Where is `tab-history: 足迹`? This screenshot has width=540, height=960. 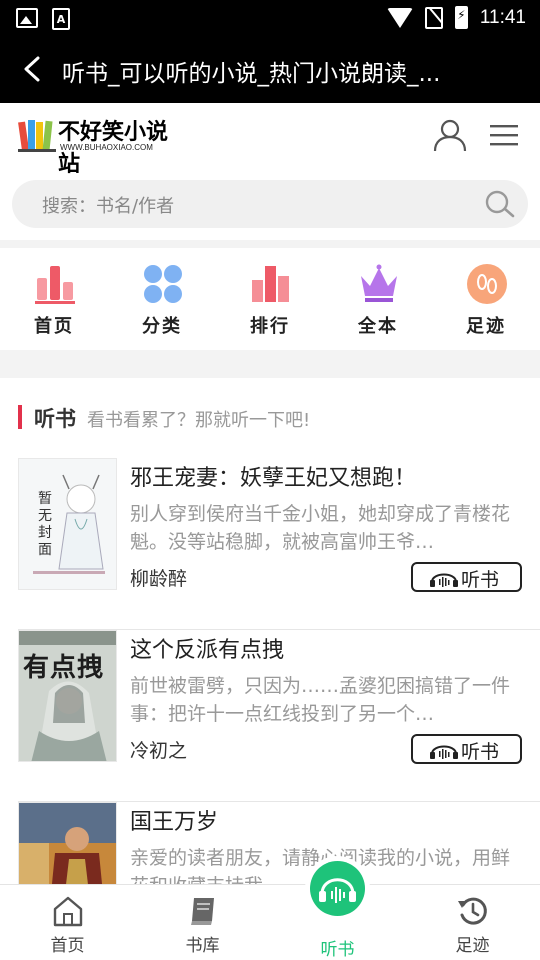 tab-history: 足迹 is located at coordinates (472, 922).